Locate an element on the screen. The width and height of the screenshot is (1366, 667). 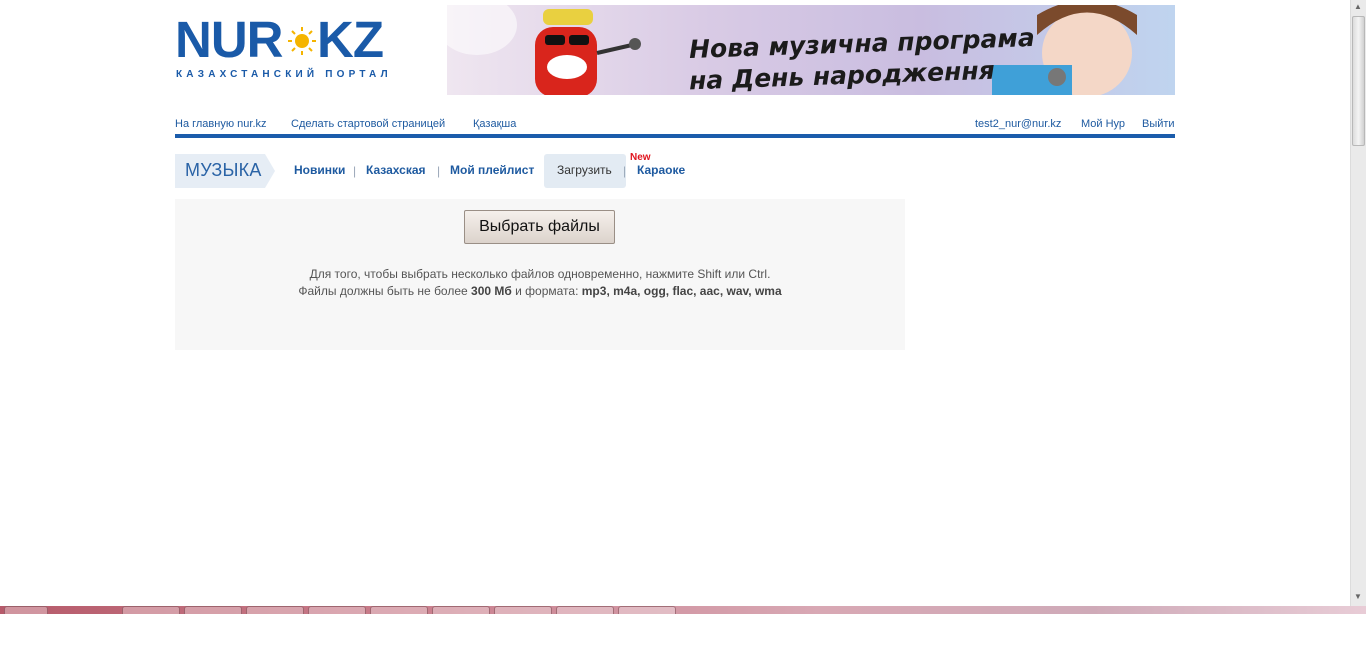
site-logo: NUR KZ КАЗАХСТАНСКИЙ ПОРТАЛ is located at coordinates (287, 49).